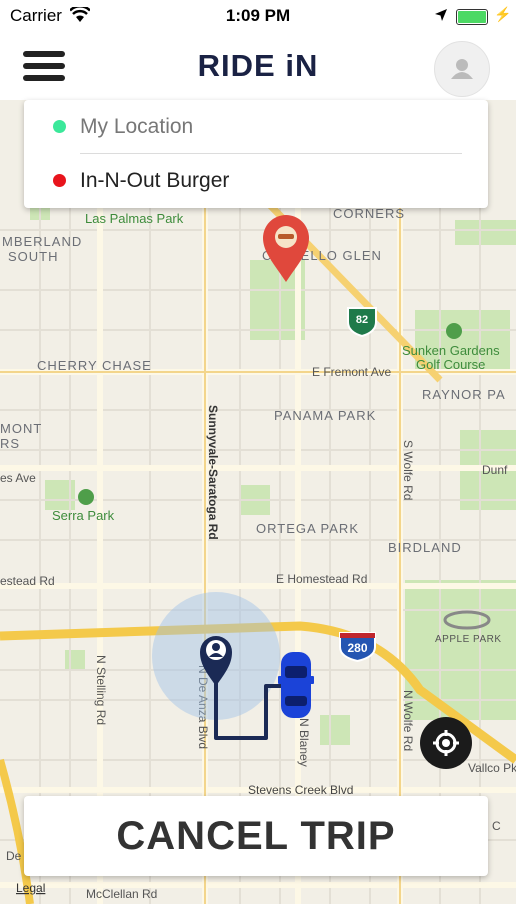 Image resolution: width=516 pixels, height=904 pixels. Describe the element at coordinates (321, 579) in the screenshot. I see `map-label-homestead: E Homestead Rd` at that location.